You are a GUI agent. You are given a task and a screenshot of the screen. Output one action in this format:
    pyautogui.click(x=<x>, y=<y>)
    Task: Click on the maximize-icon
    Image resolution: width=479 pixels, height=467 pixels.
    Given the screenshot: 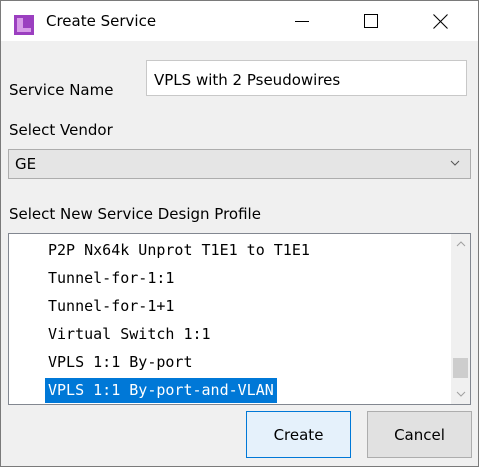 What is the action you would take?
    pyautogui.click(x=371, y=21)
    